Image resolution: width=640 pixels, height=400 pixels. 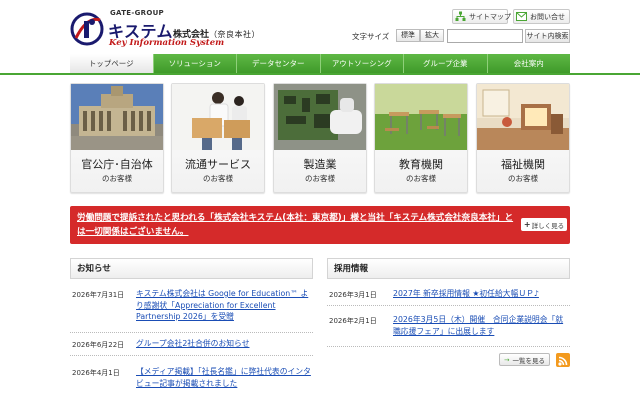 What do you see at coordinates (87, 29) in the screenshot?
I see `logo-mark-icon` at bounding box center [87, 29].